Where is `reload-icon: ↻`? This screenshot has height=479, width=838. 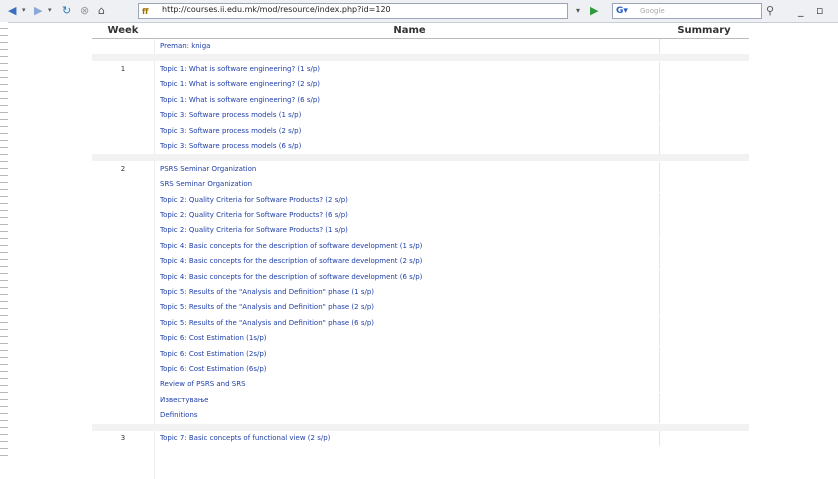
reload-icon: ↻ is located at coordinates (66, 10).